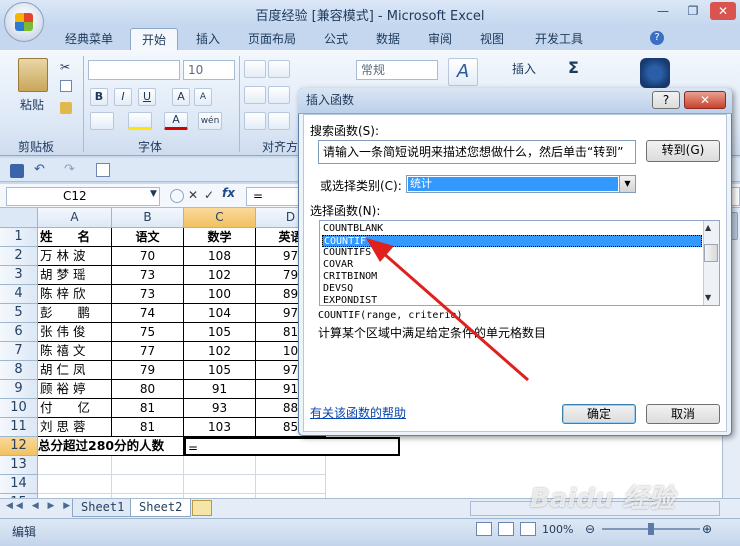 This screenshot has width=740, height=546. What do you see at coordinates (148, 389) in the screenshot?
I see `chinese-score-cell: 80` at bounding box center [148, 389].